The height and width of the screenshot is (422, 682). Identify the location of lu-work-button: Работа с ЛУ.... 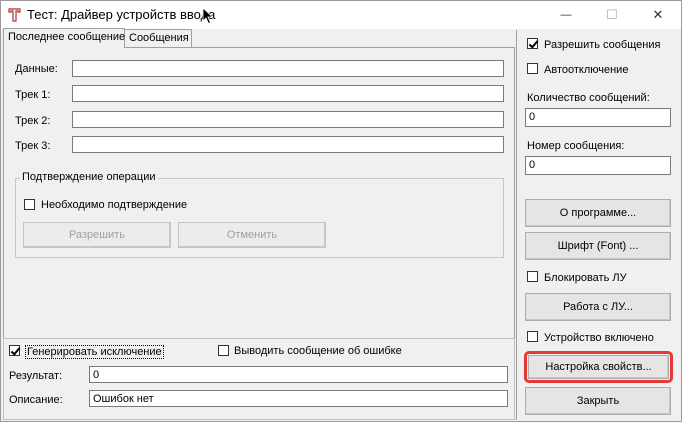
(598, 307).